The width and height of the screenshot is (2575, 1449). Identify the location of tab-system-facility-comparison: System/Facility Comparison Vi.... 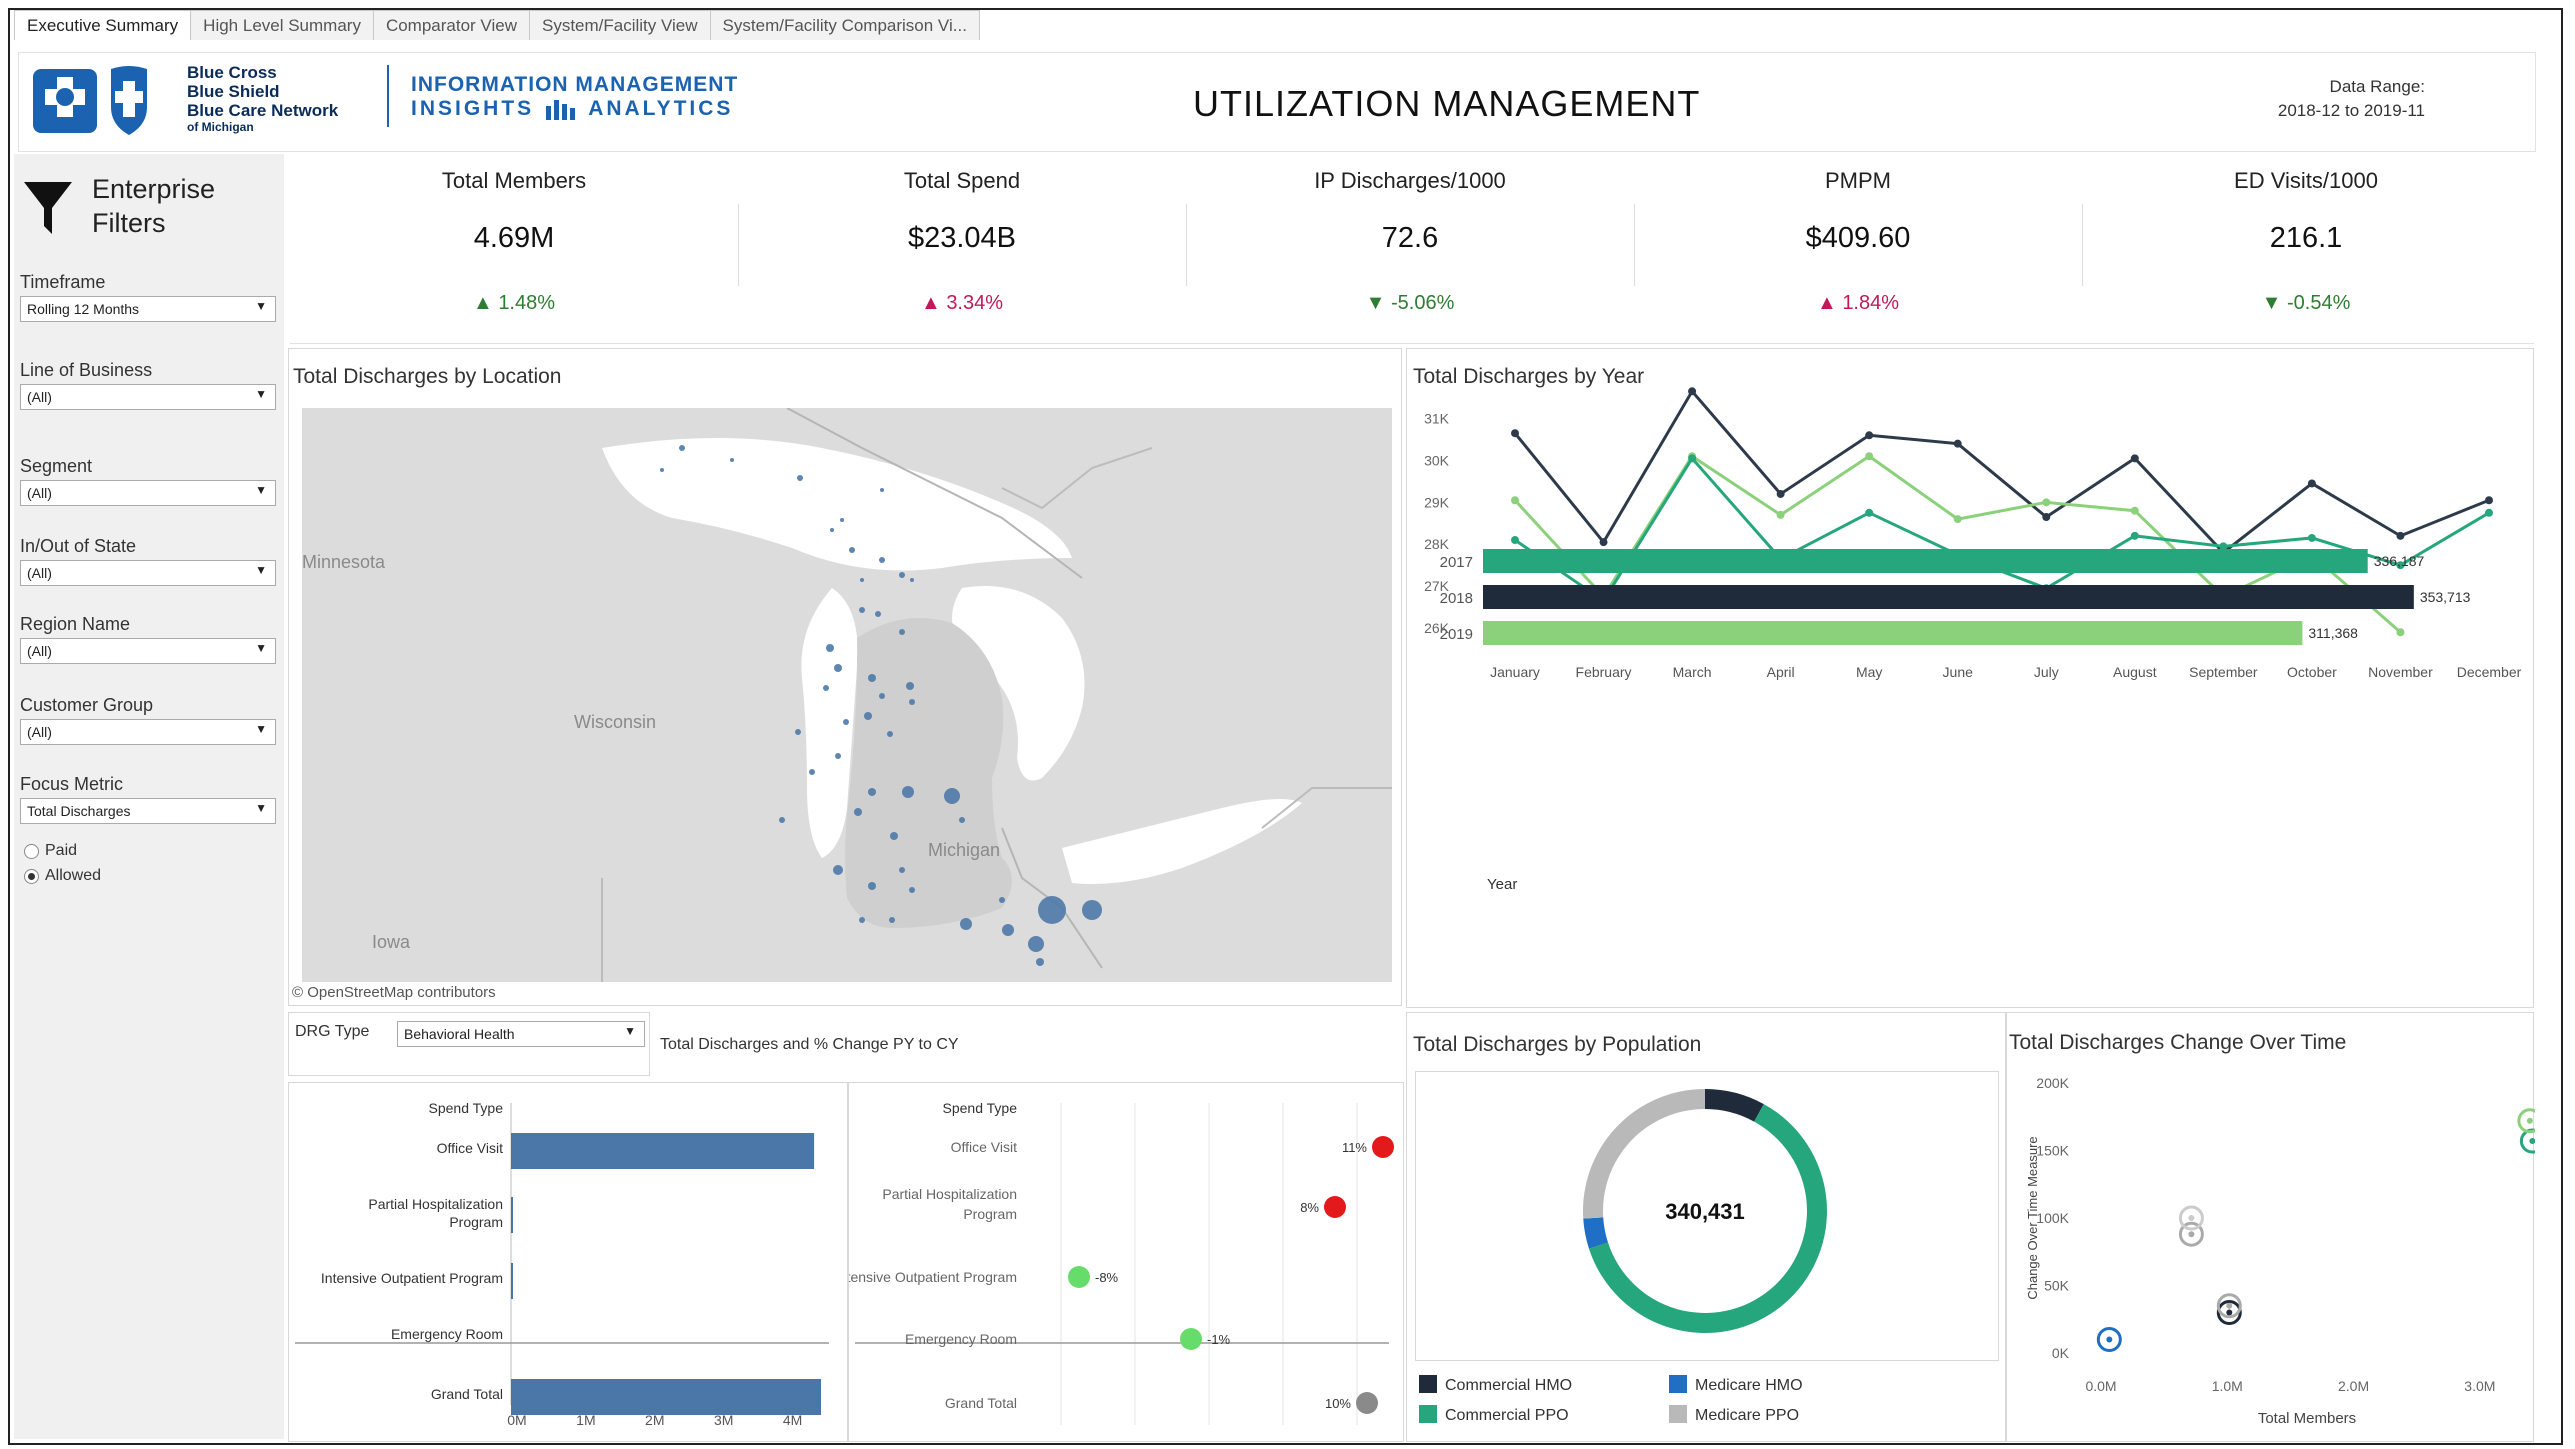
(844, 25).